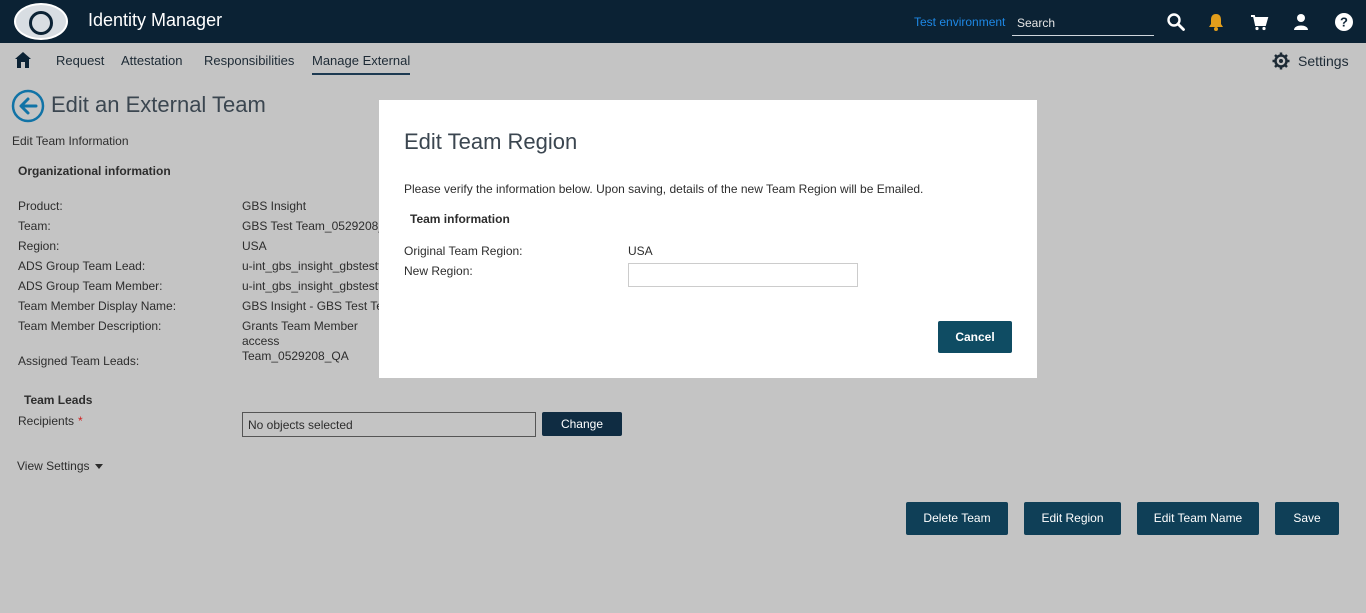 This screenshot has width=1366, height=613. What do you see at coordinates (463, 251) in the screenshot?
I see `original-region-label: Original Team Region:` at bounding box center [463, 251].